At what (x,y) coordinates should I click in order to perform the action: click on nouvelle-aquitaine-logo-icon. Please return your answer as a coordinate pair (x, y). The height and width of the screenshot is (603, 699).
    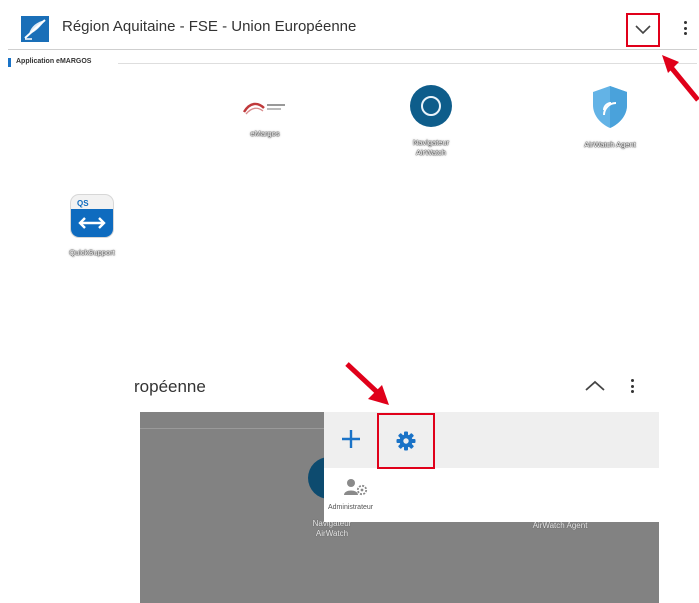
    Looking at the image, I should click on (263, 108).